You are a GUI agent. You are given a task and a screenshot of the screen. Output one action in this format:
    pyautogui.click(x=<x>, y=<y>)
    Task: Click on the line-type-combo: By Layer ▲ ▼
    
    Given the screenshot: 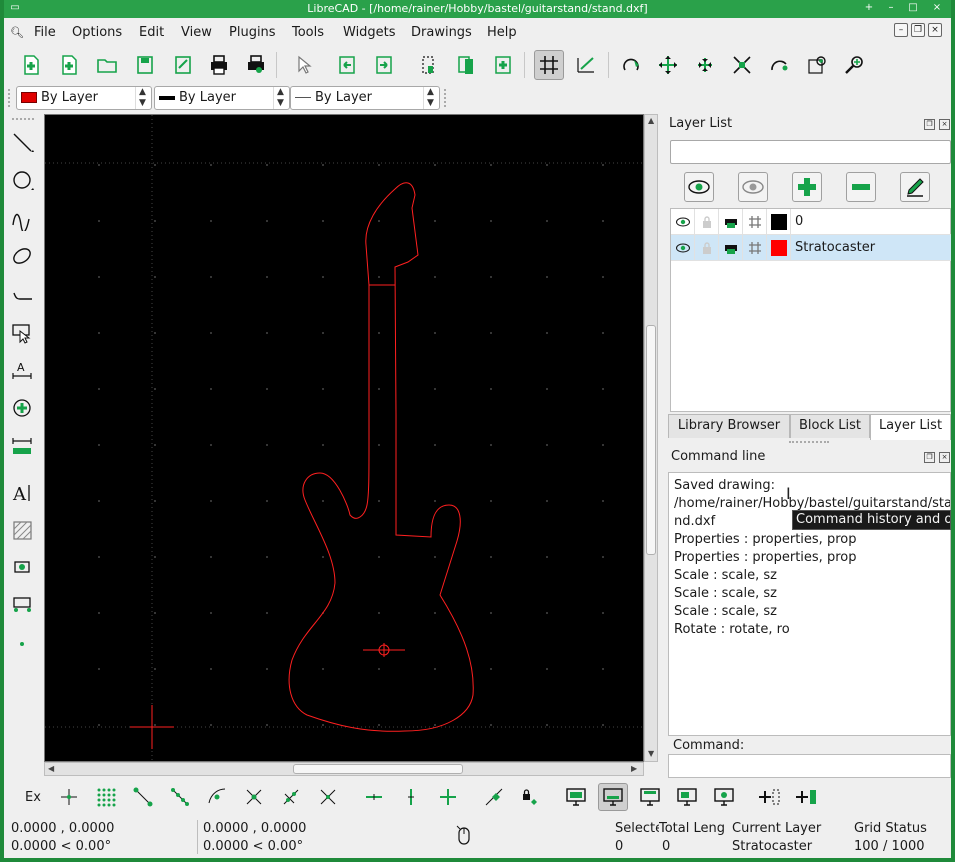 What is the action you would take?
    pyautogui.click(x=365, y=98)
    